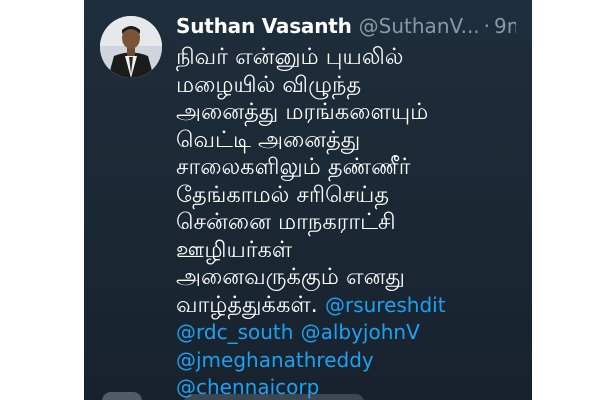 The height and width of the screenshot is (400, 600). Describe the element at coordinates (264, 26) in the screenshot. I see `author-name: Suthan Vasanth` at that location.